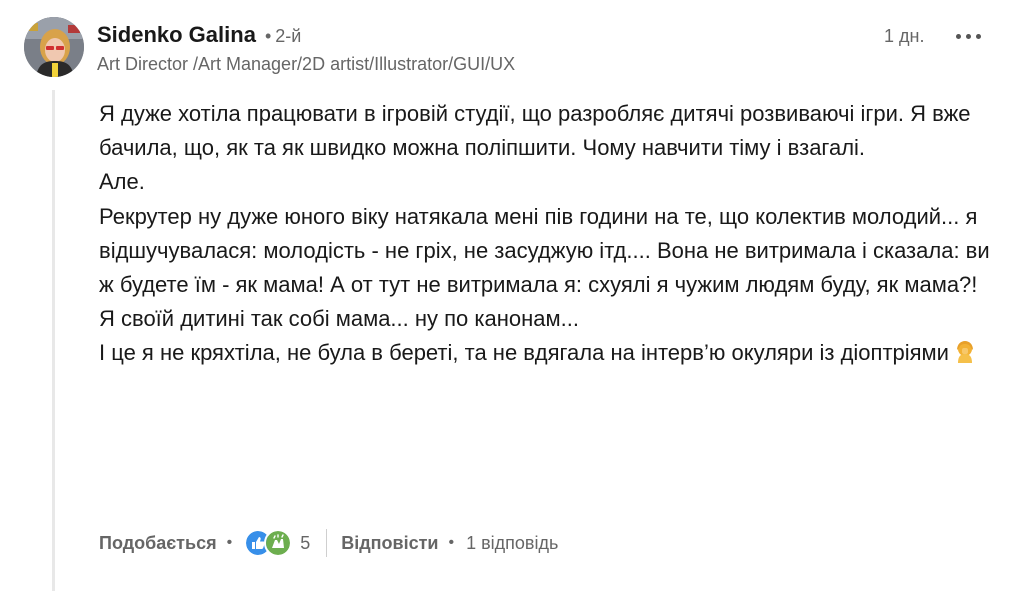  Describe the element at coordinates (305, 542) in the screenshot. I see `reaction-count: 5` at that location.